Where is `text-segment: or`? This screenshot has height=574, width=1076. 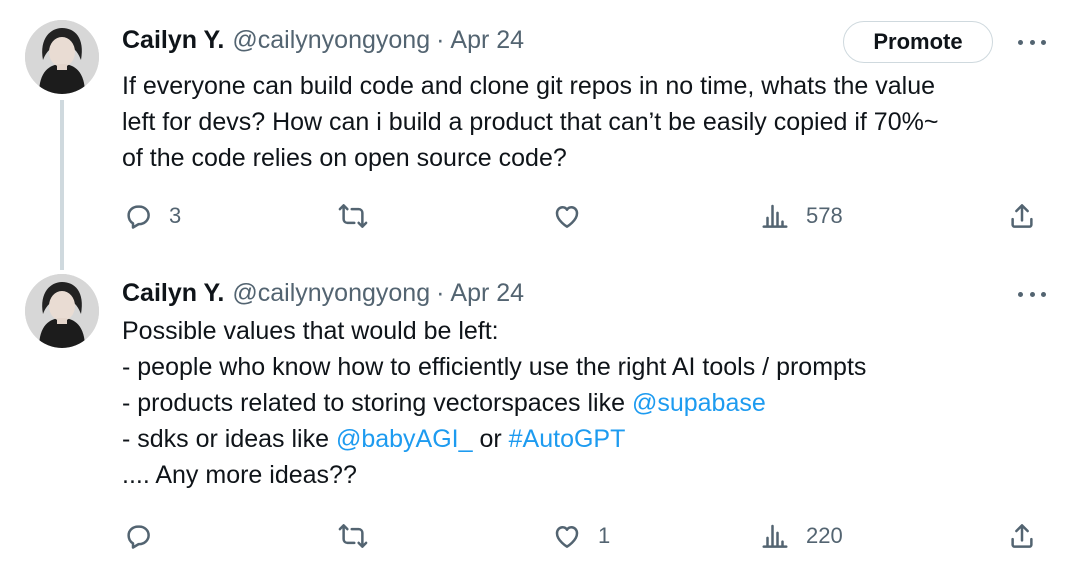
text-segment: or is located at coordinates (490, 439).